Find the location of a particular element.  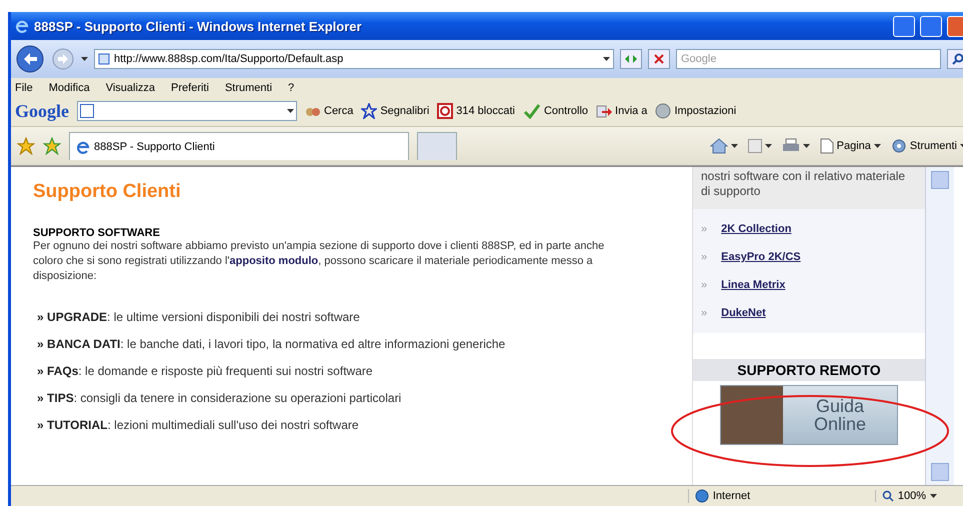

toolbar-logo: Google is located at coordinates (42, 111).